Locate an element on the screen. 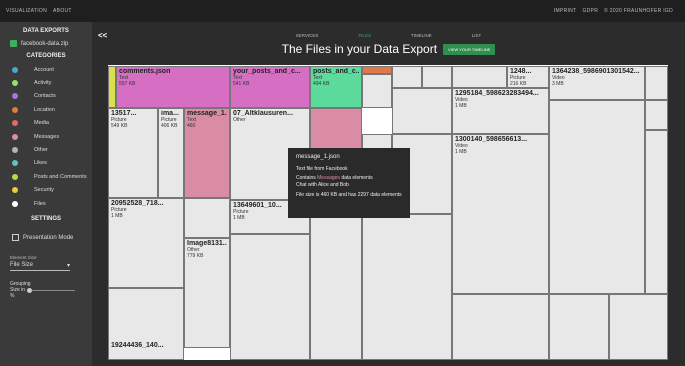  nav-imprint: IMPRINT is located at coordinates (565, 11).